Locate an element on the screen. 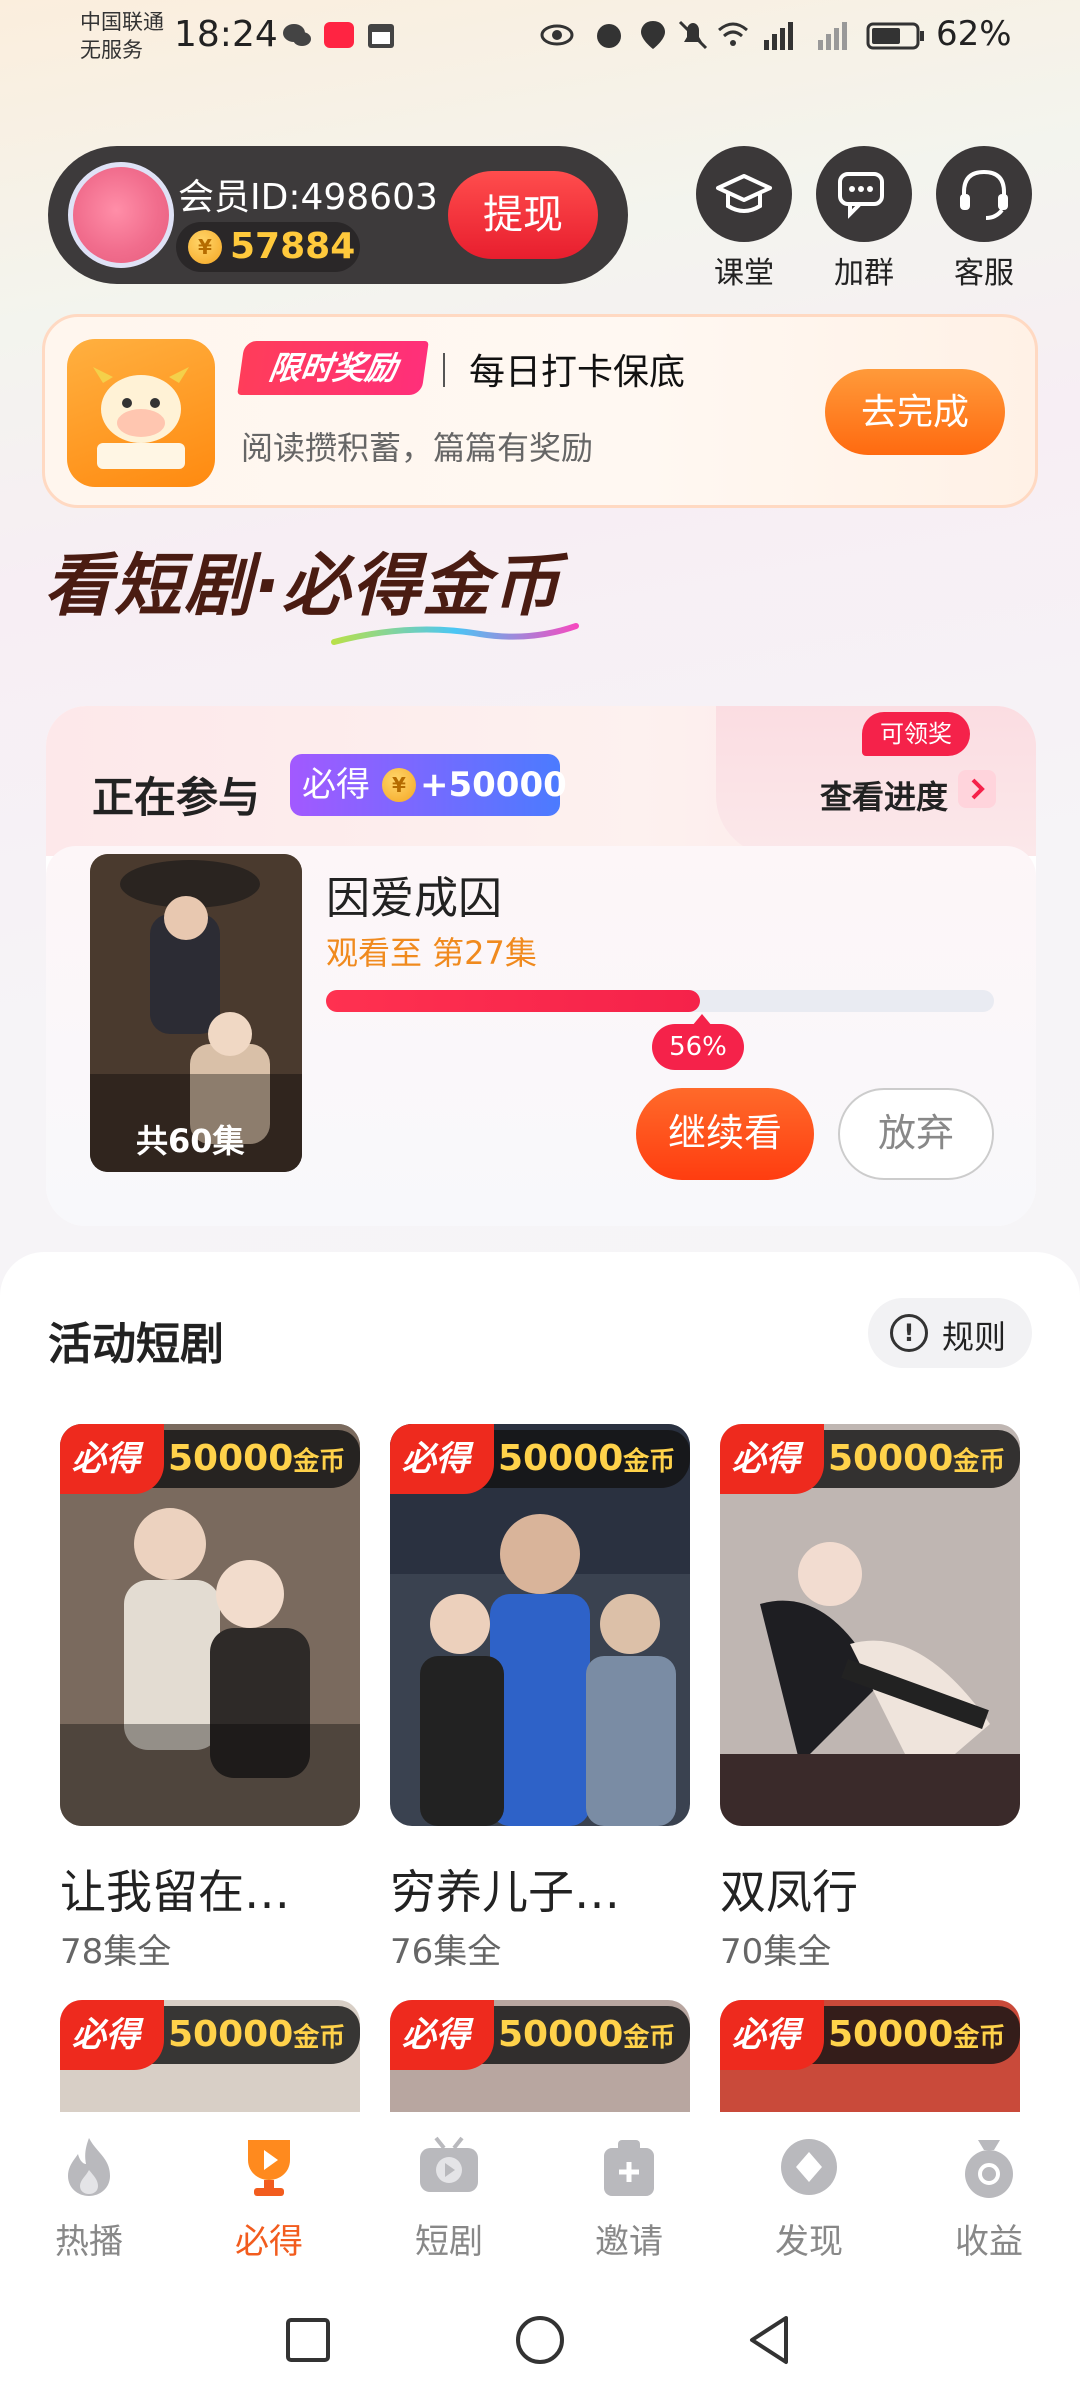 This screenshot has width=1080, height=2400. chevron-right-icon is located at coordinates (977, 789).